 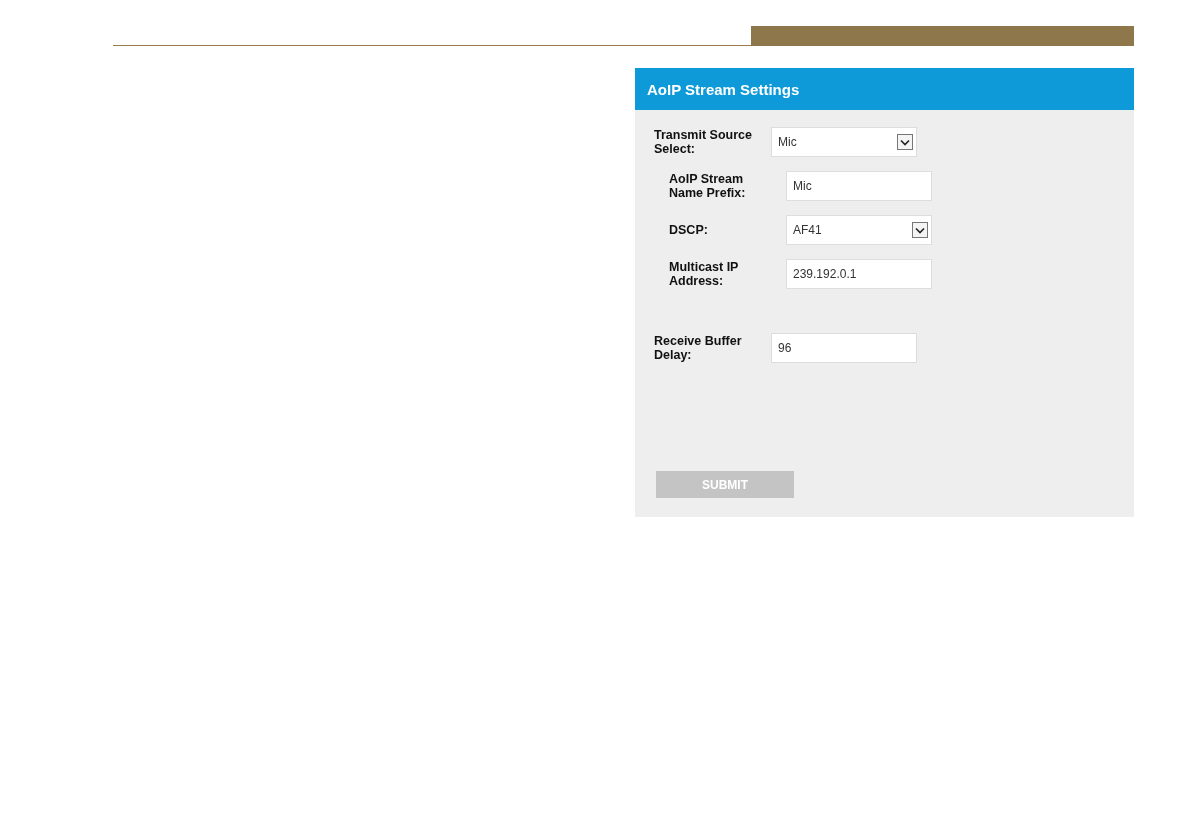 What do you see at coordinates (844, 348) in the screenshot?
I see `input-field: 96` at bounding box center [844, 348].